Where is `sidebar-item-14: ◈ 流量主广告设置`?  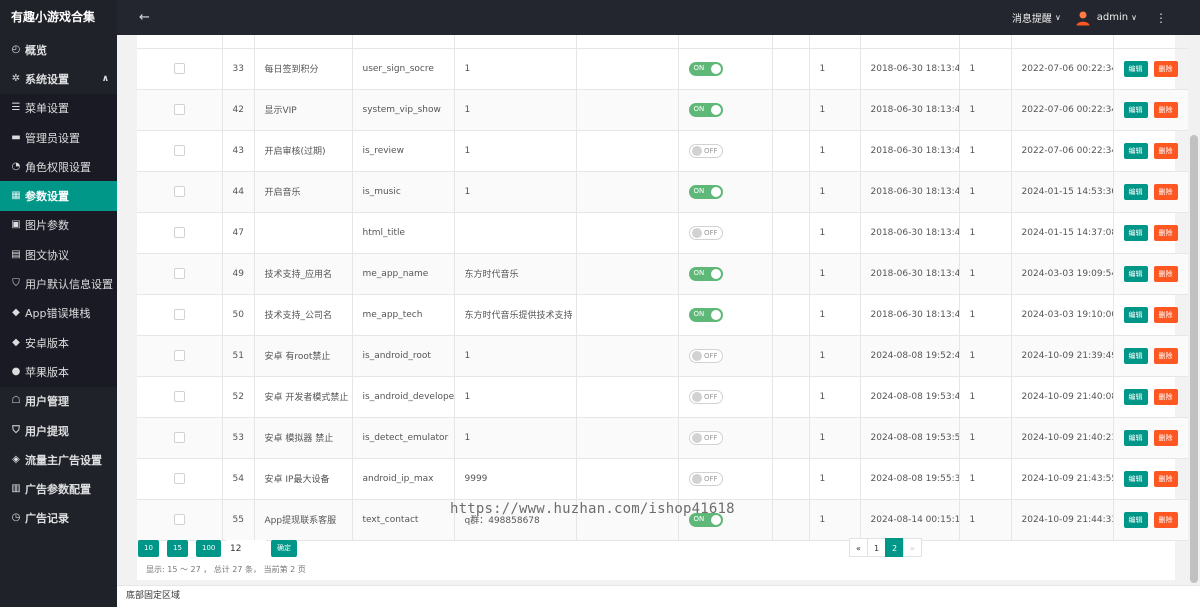
sidebar-item-14: ◈ 流量主广告设置 is located at coordinates (58, 460).